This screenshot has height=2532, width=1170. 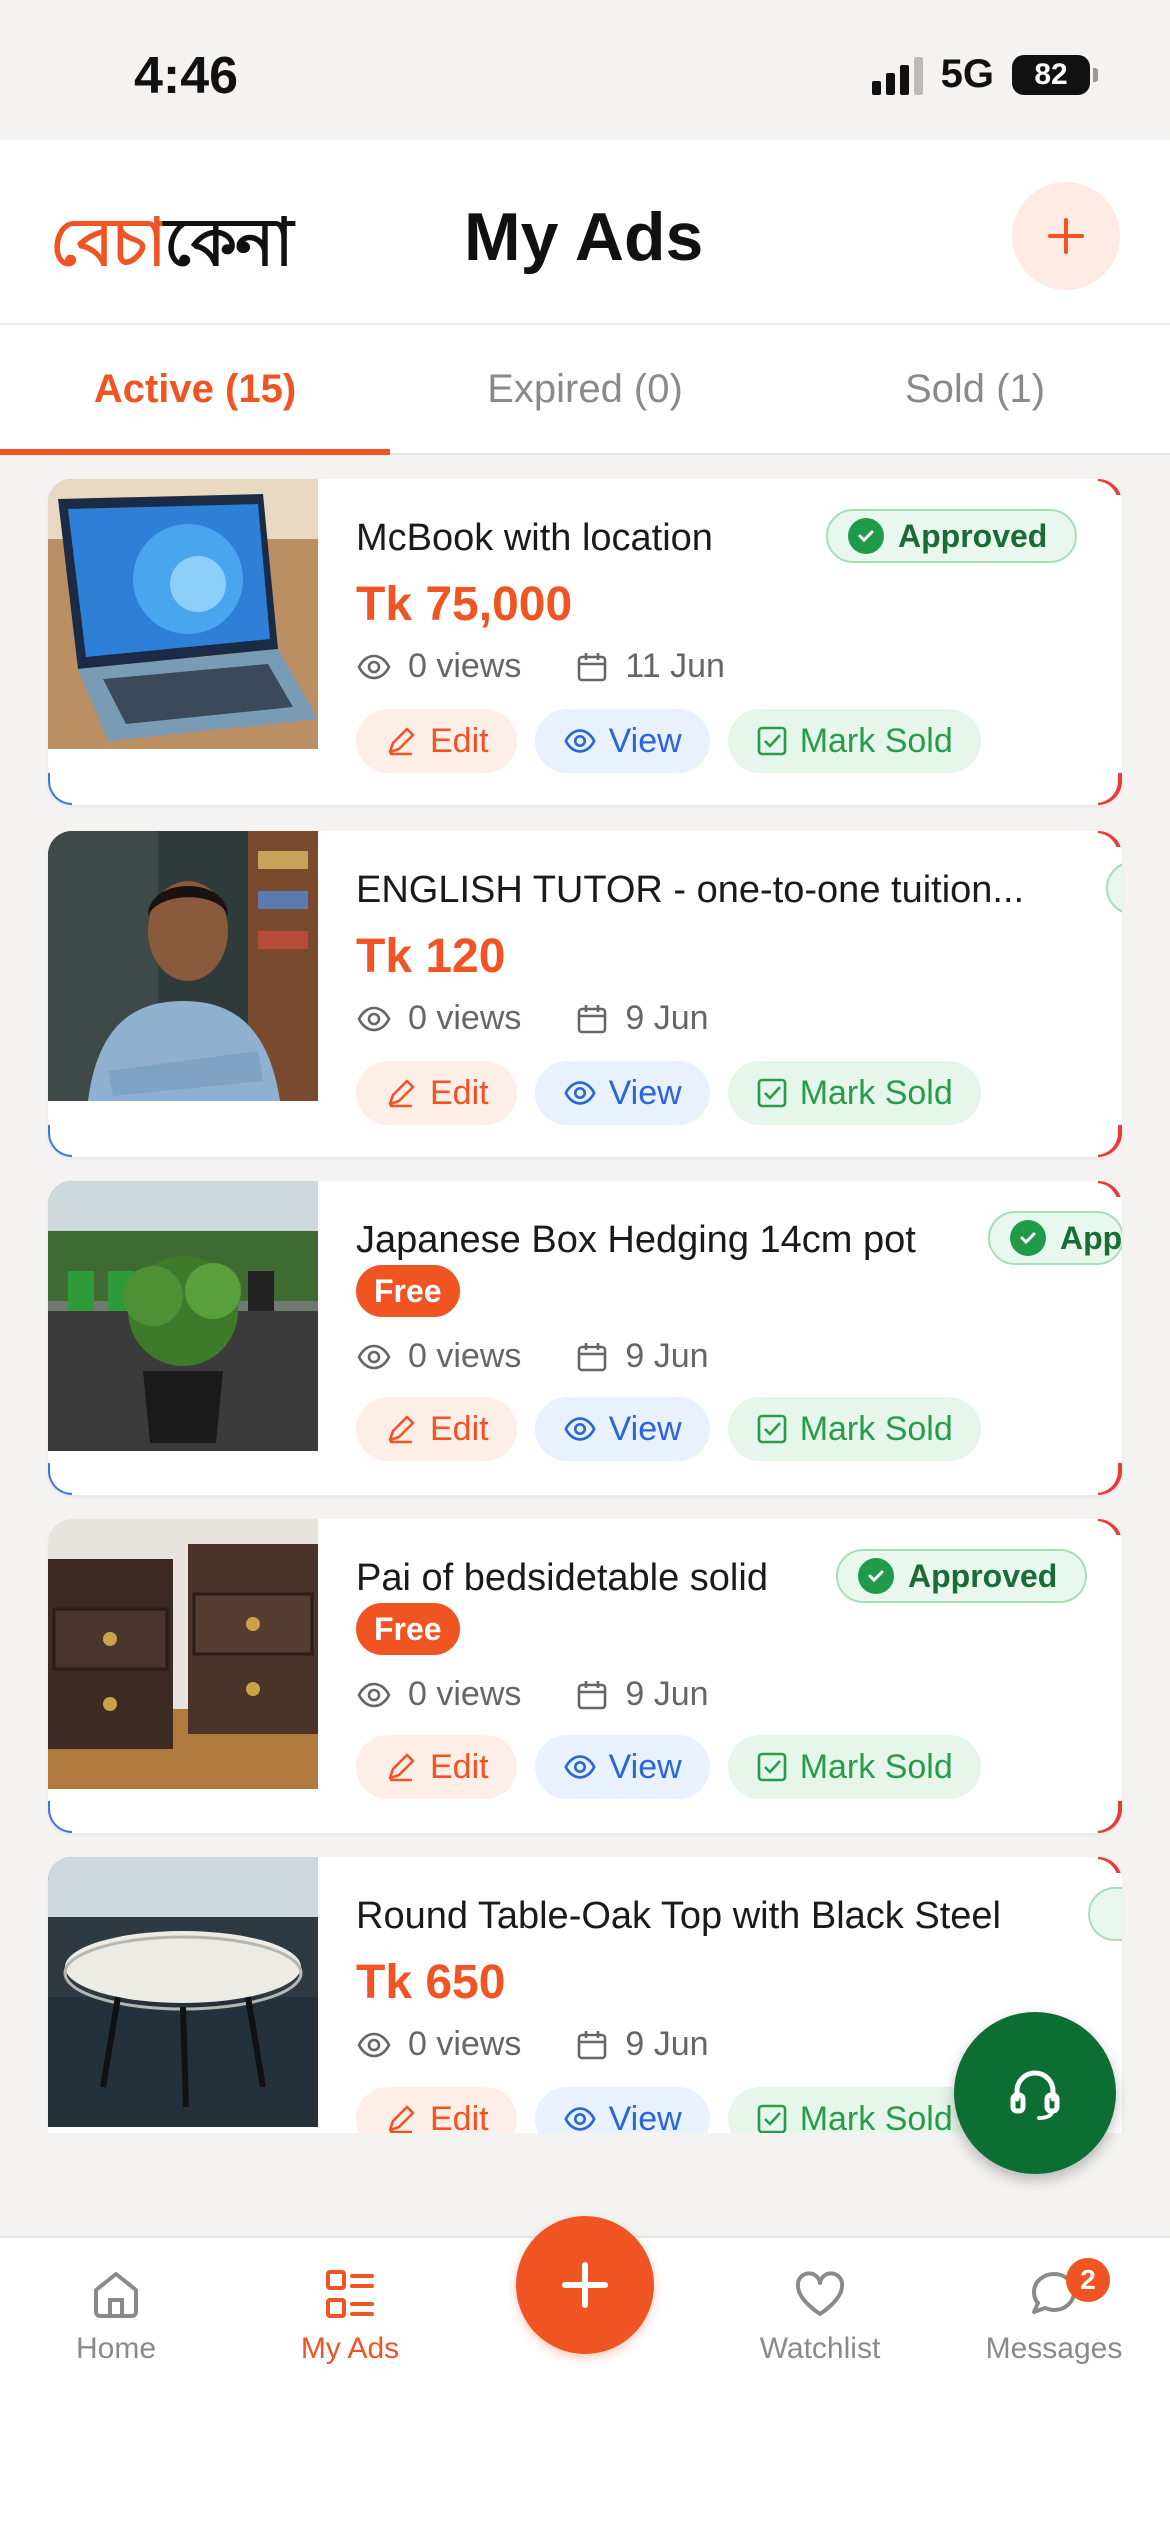 I want to click on status-badge: Approved, so click(x=962, y=1576).